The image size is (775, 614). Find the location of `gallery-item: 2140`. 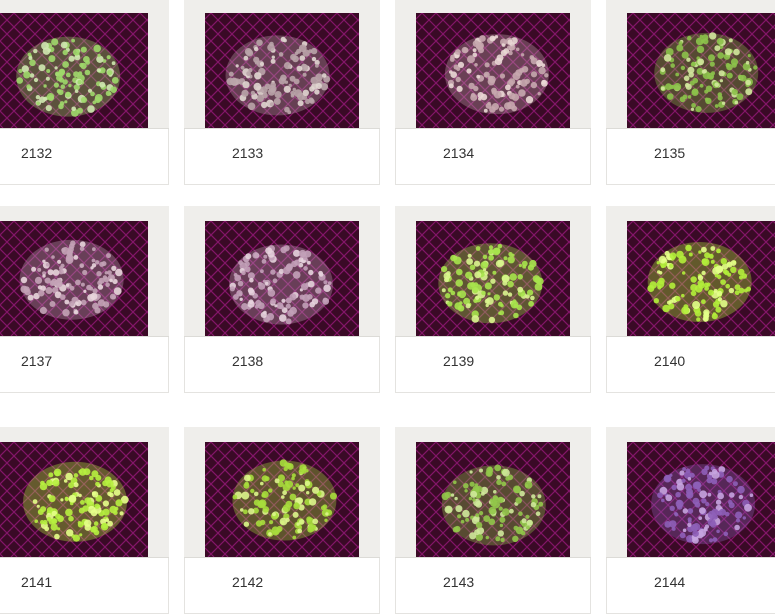

gallery-item: 2140 is located at coordinates (690, 299).